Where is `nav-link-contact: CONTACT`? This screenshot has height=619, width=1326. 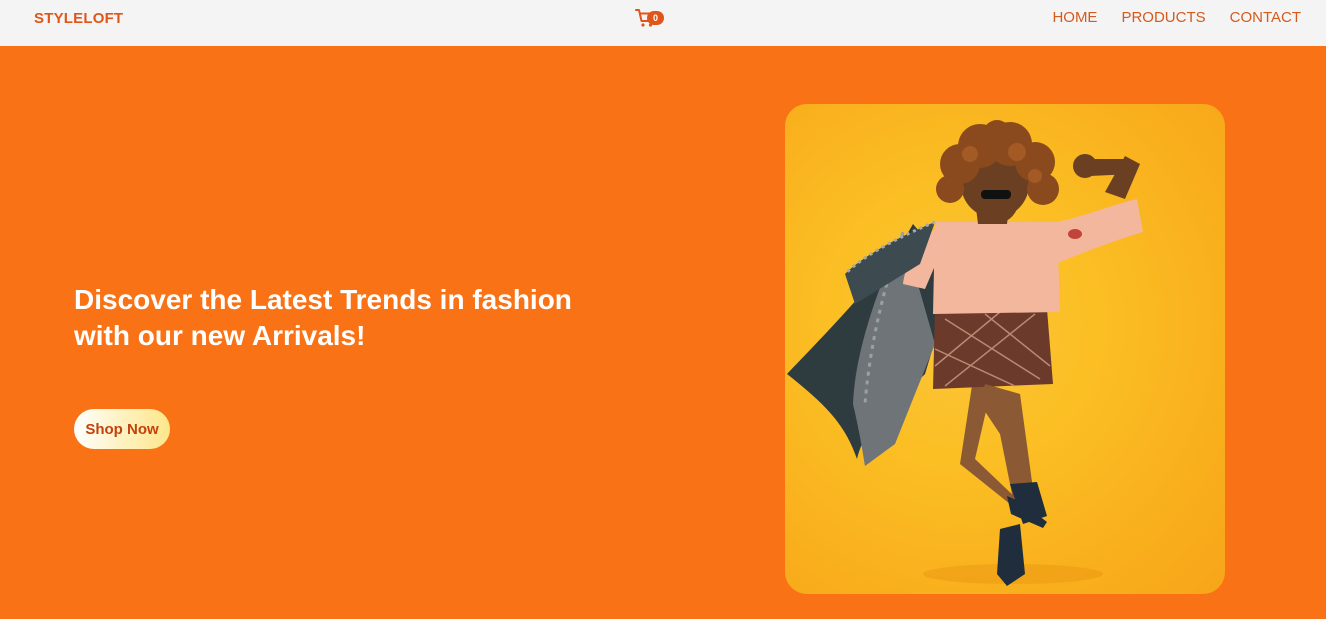 nav-link-contact: CONTACT is located at coordinates (1265, 17).